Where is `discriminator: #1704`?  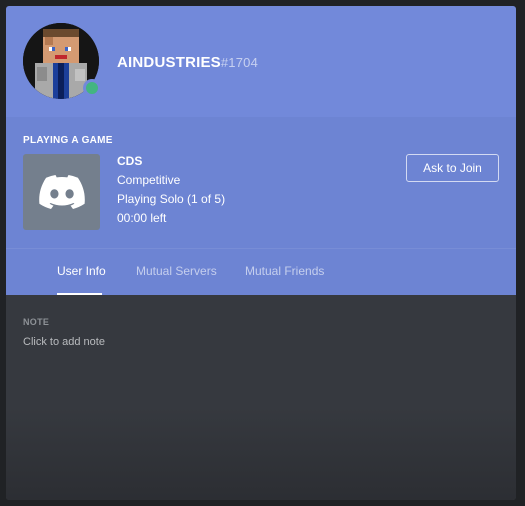
discriminator: #1704 is located at coordinates (239, 62).